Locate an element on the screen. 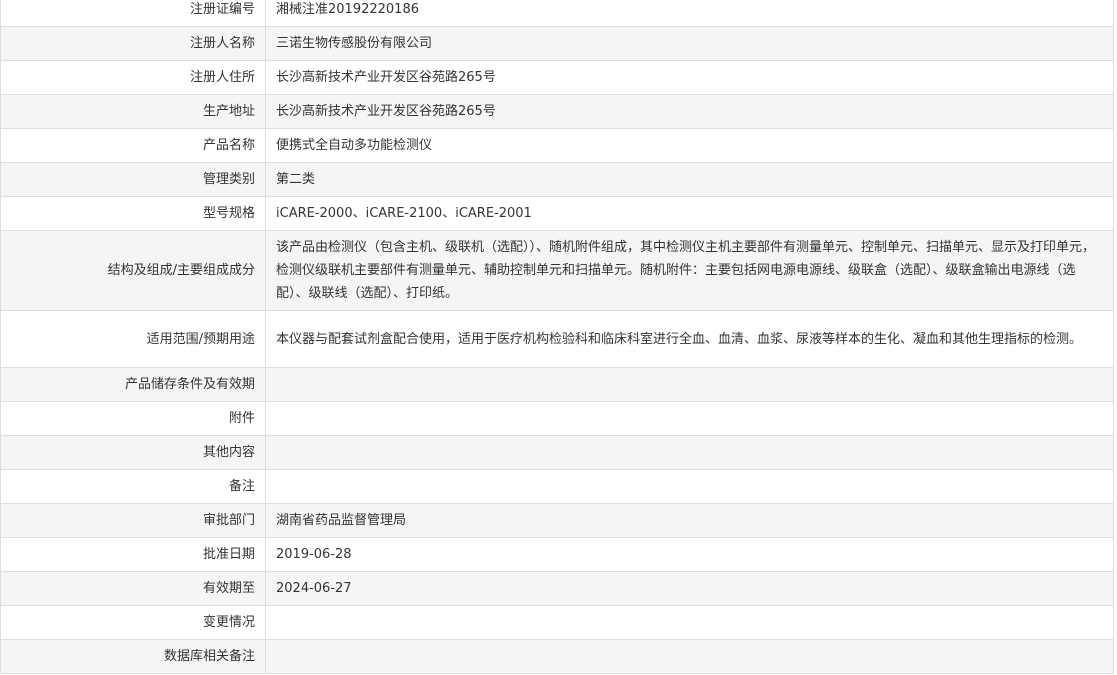  row-storage-conditions: 产品储存条件及有效期 is located at coordinates (557, 384).